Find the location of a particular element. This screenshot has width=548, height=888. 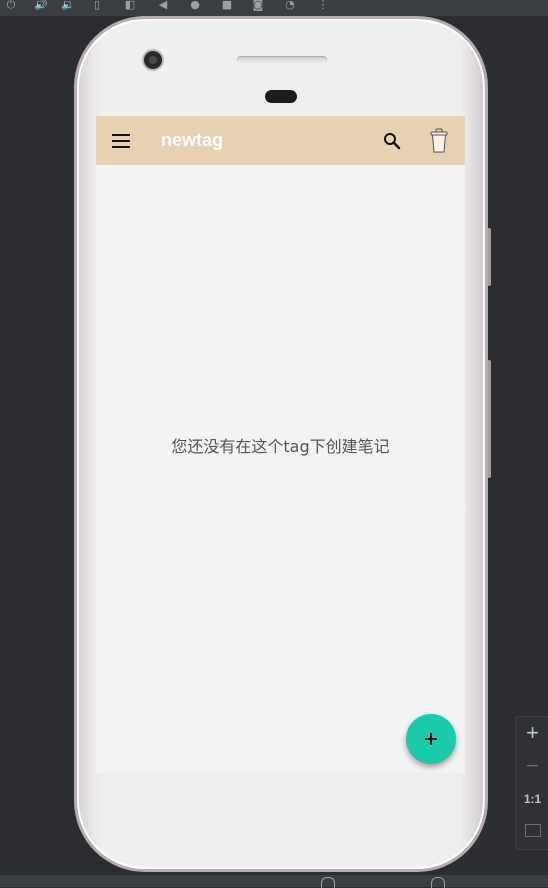

volume-down-icon: 🔉 is located at coordinates (68, 5).